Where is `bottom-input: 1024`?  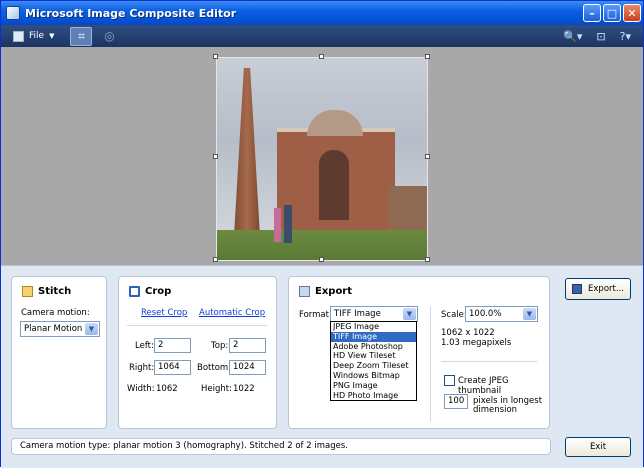
bottom-input: 1024 is located at coordinates (247, 367).